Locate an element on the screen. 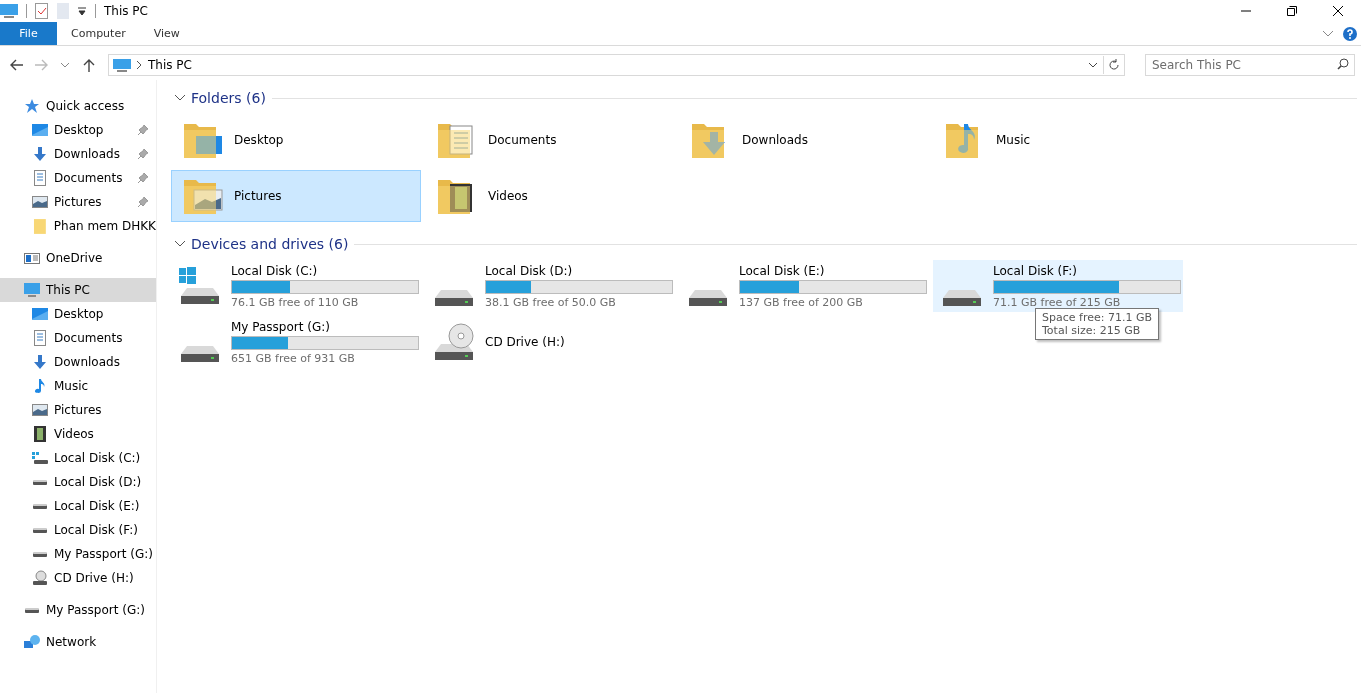 Image resolution: width=1361 pixels, height=693 pixels. folder-icon is located at coordinates (40, 226).